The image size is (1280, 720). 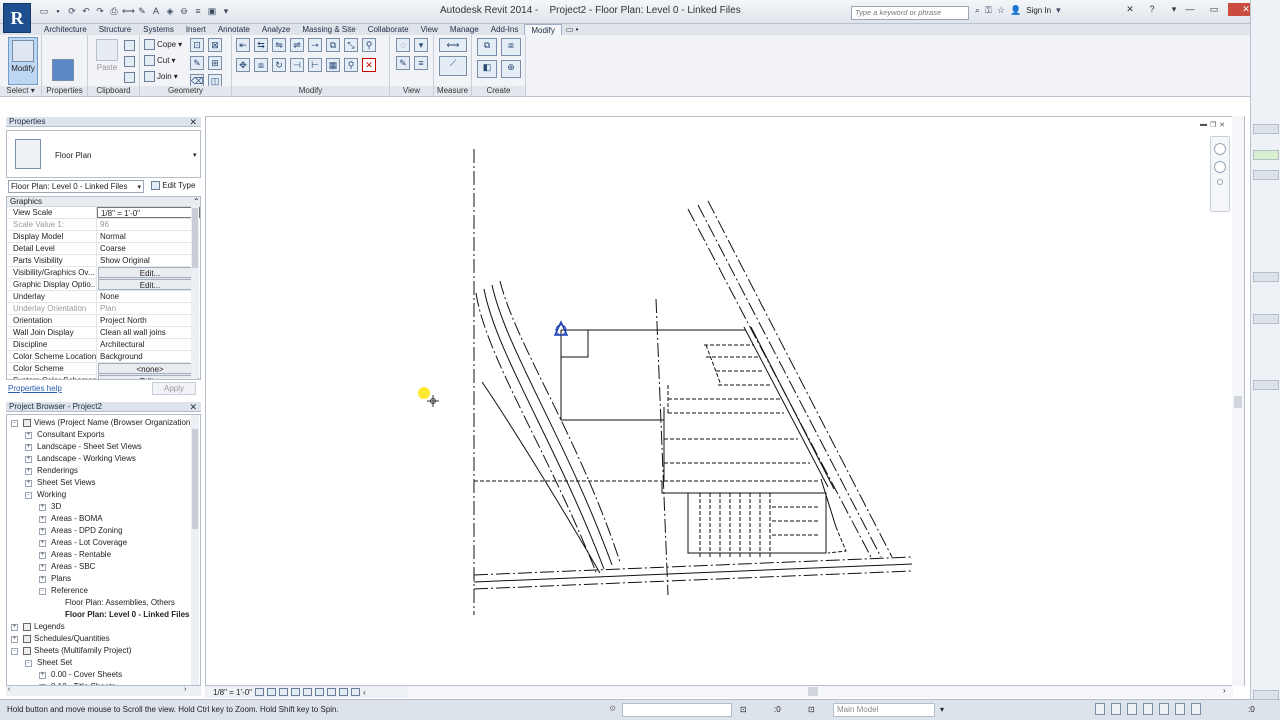 What do you see at coordinates (195, 238) in the screenshot?
I see `properties-scroll-thumb` at bounding box center [195, 238].